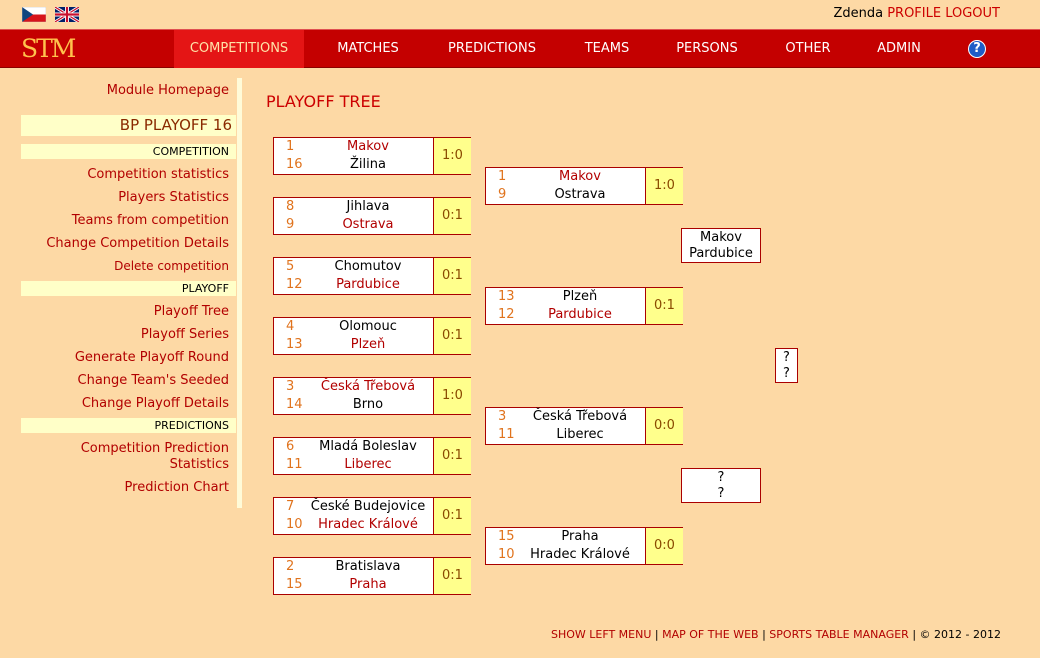  I want to click on nav-teams: TEAMS, so click(607, 49).